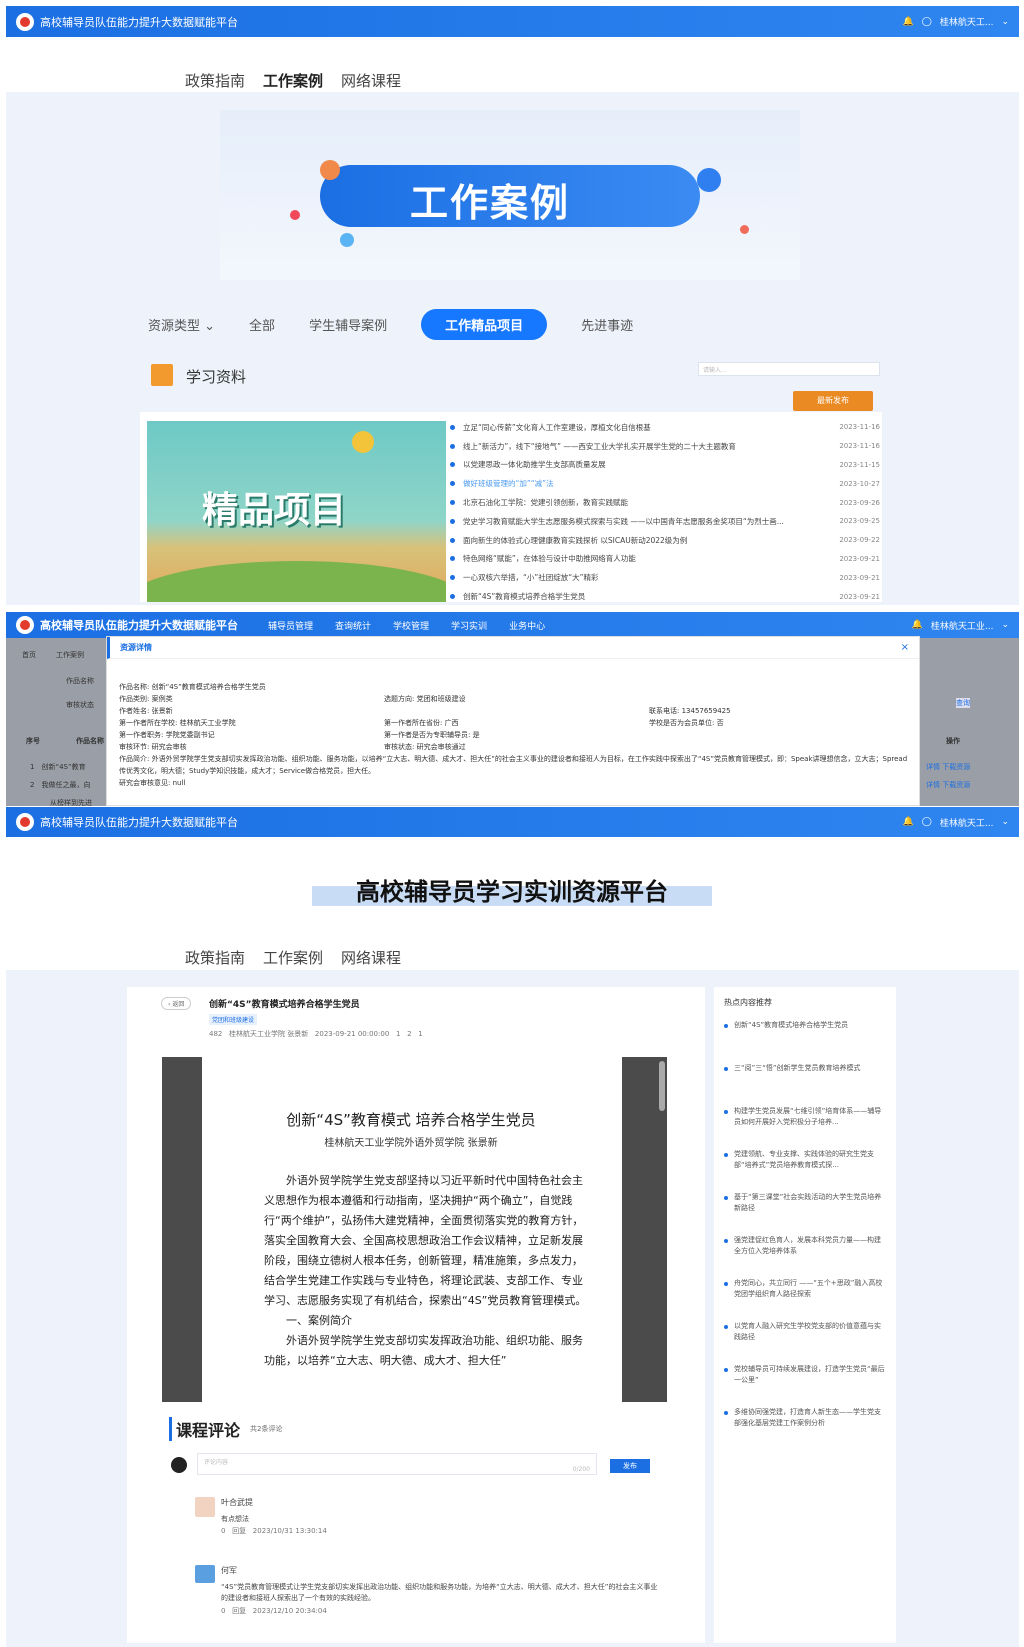 This screenshot has width=1024, height=1647. I want to click on list-item: 立足“同心传薪”文化育人工作室建设，厚植文化自信根基 2023-11-16, so click(665, 427).